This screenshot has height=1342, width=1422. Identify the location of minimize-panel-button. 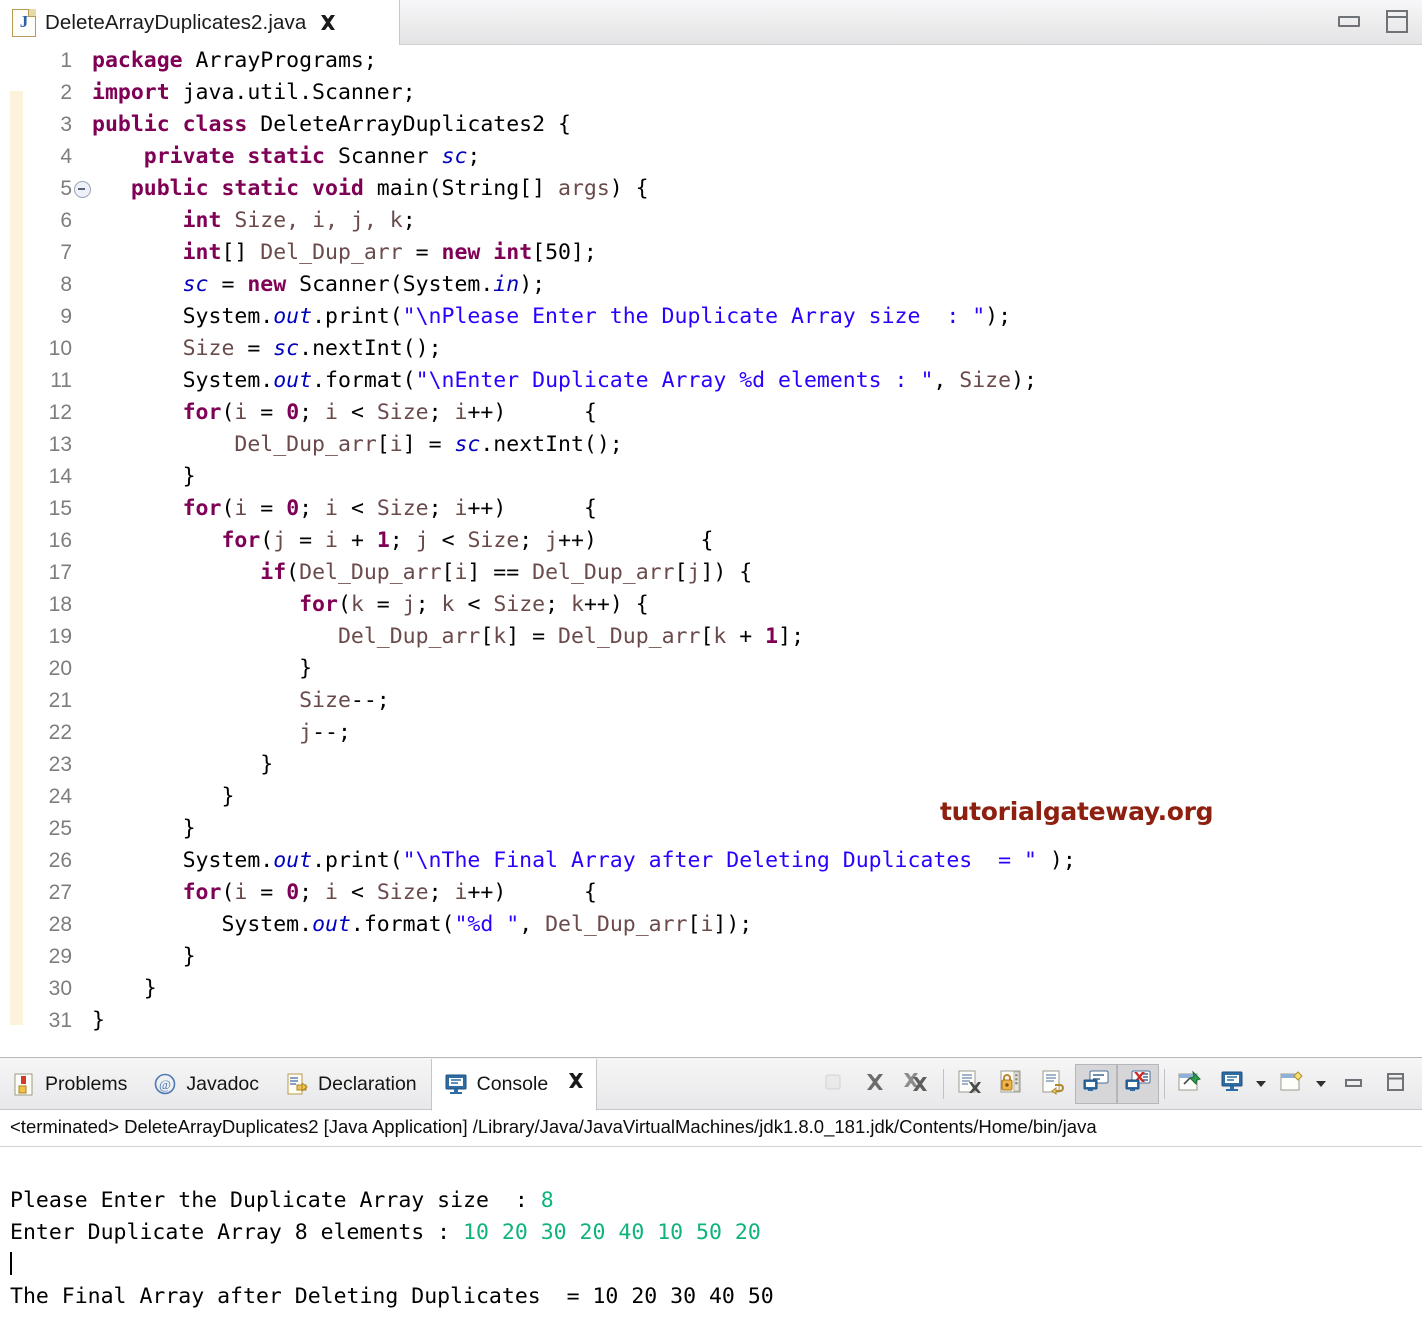
(1353, 1084).